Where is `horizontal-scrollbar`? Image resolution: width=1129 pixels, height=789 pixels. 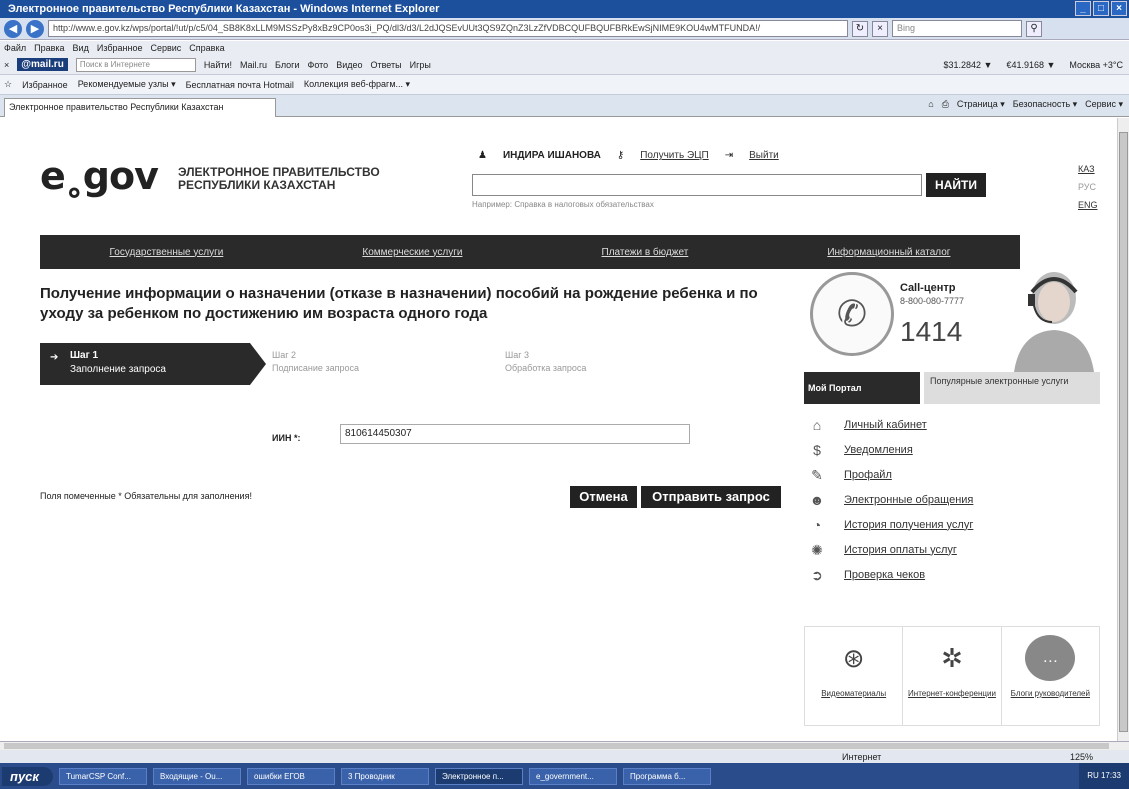
horizontal-scrollbar is located at coordinates (564, 746).